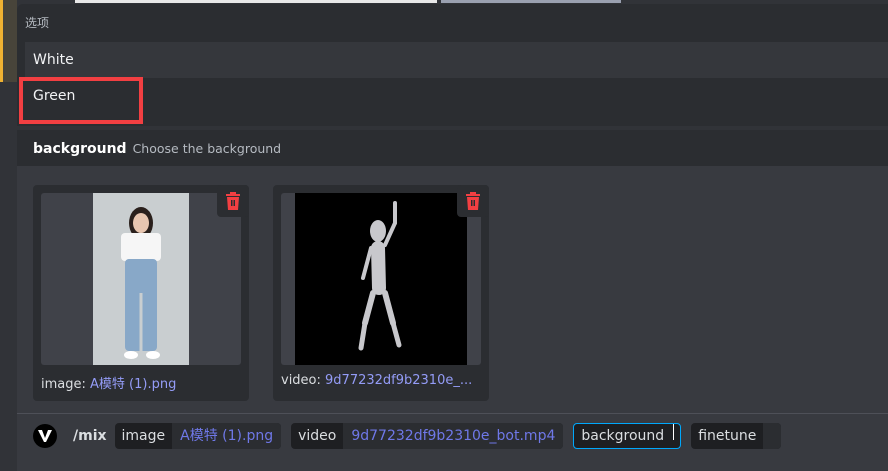 Image resolution: width=888 pixels, height=471 pixels. I want to click on param-value: A模特 (1).png, so click(227, 436).